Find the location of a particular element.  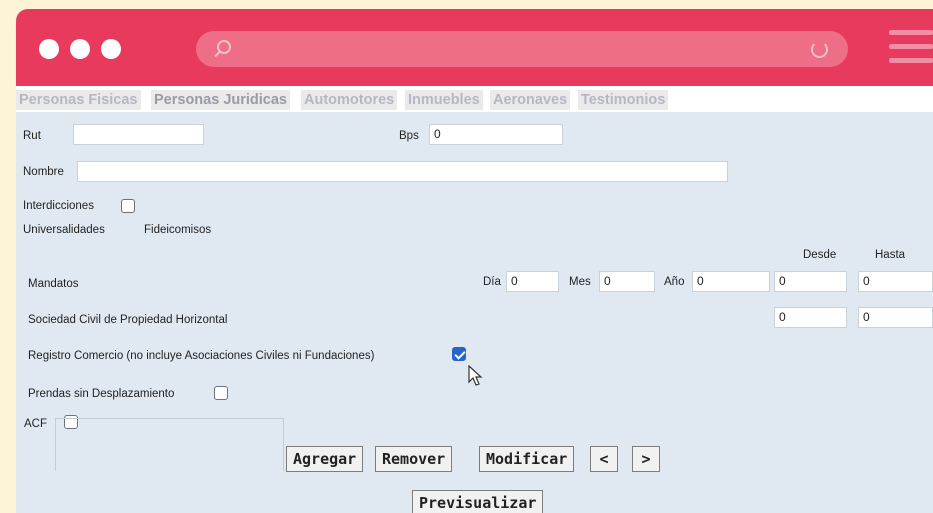

tab-personas-fisicas: Personas Fisicas is located at coordinates (78, 100).